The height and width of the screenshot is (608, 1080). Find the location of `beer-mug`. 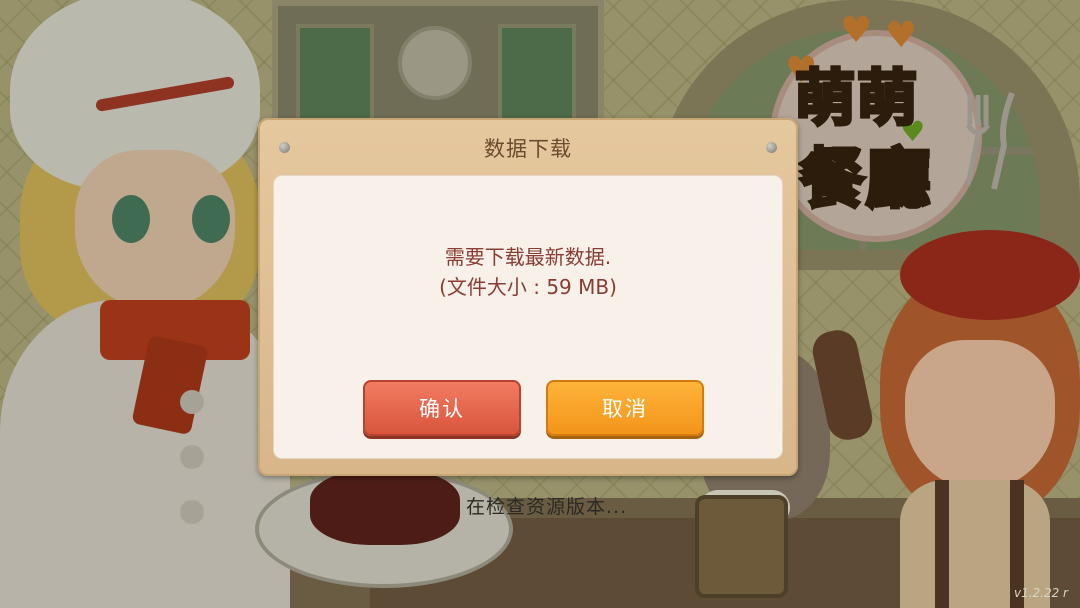

beer-mug is located at coordinates (741, 546).